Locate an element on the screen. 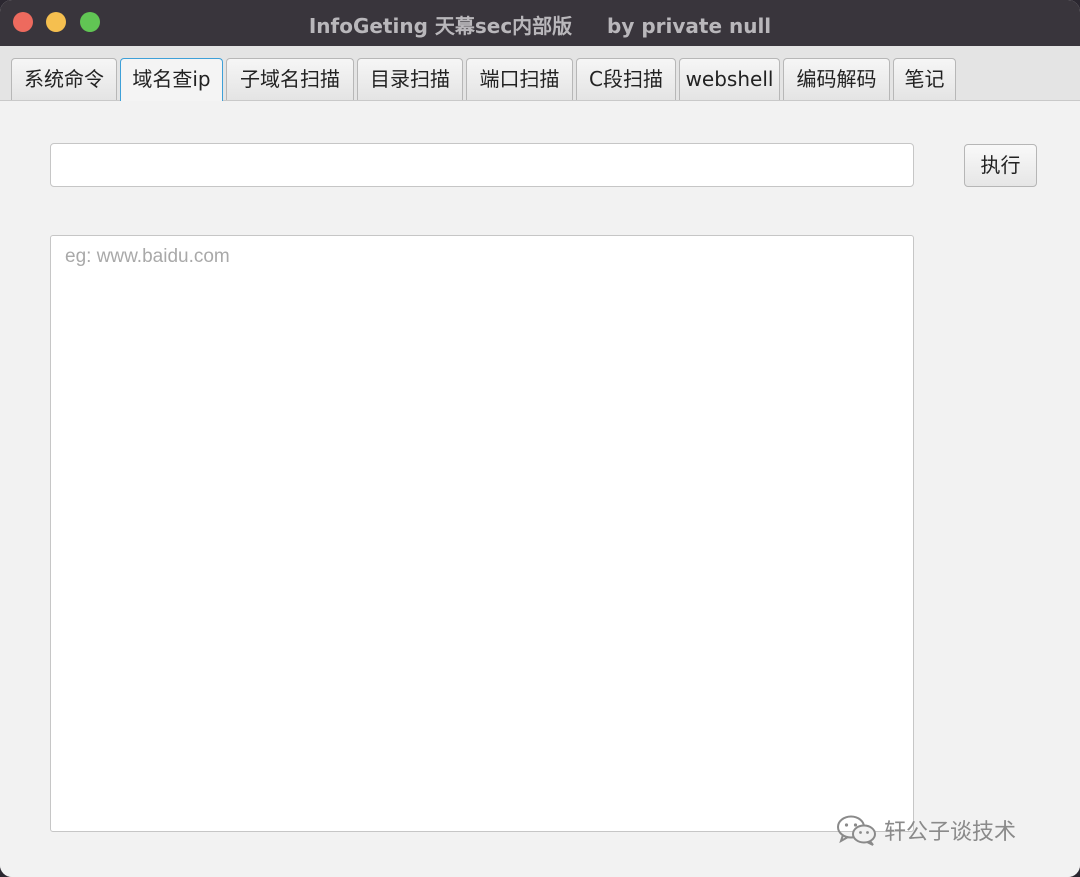 This screenshot has width=1080, height=877. domain-input is located at coordinates (482, 165).